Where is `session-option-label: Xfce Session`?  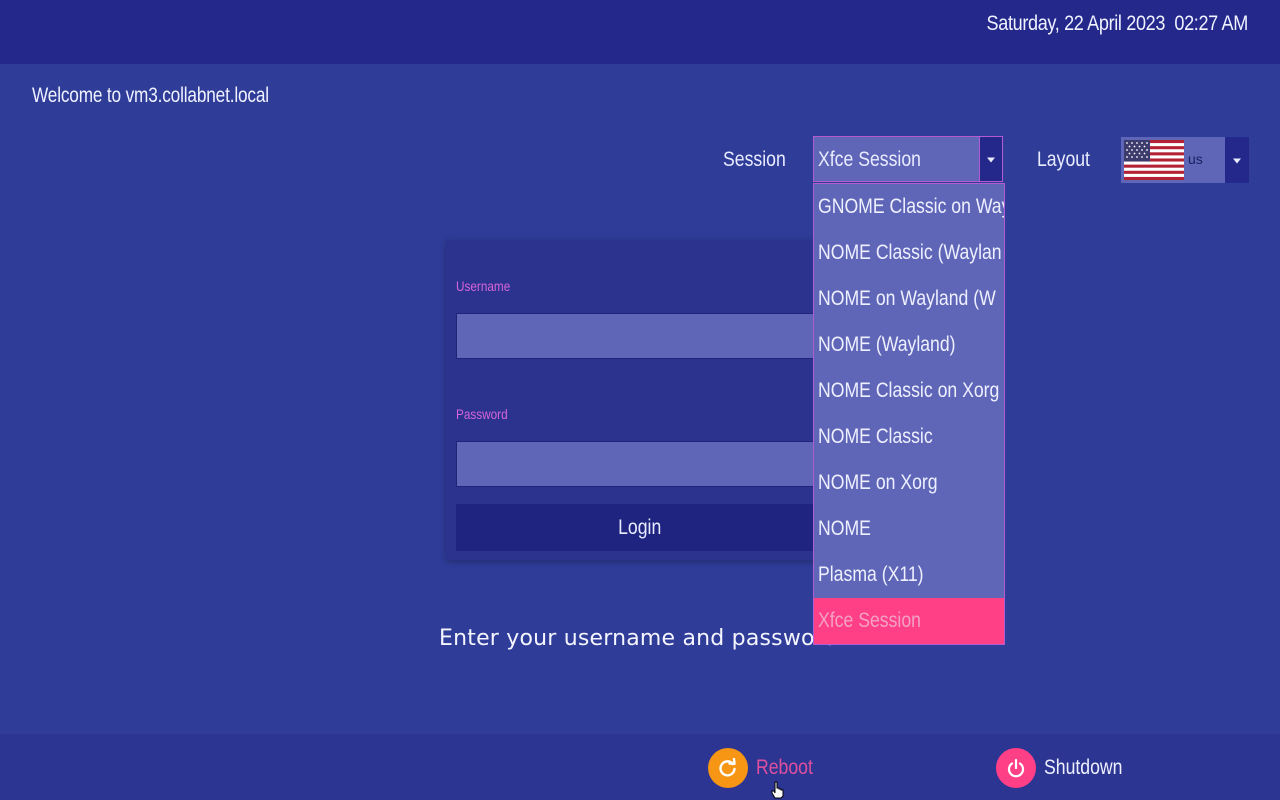
session-option-label: Xfce Session is located at coordinates (869, 620).